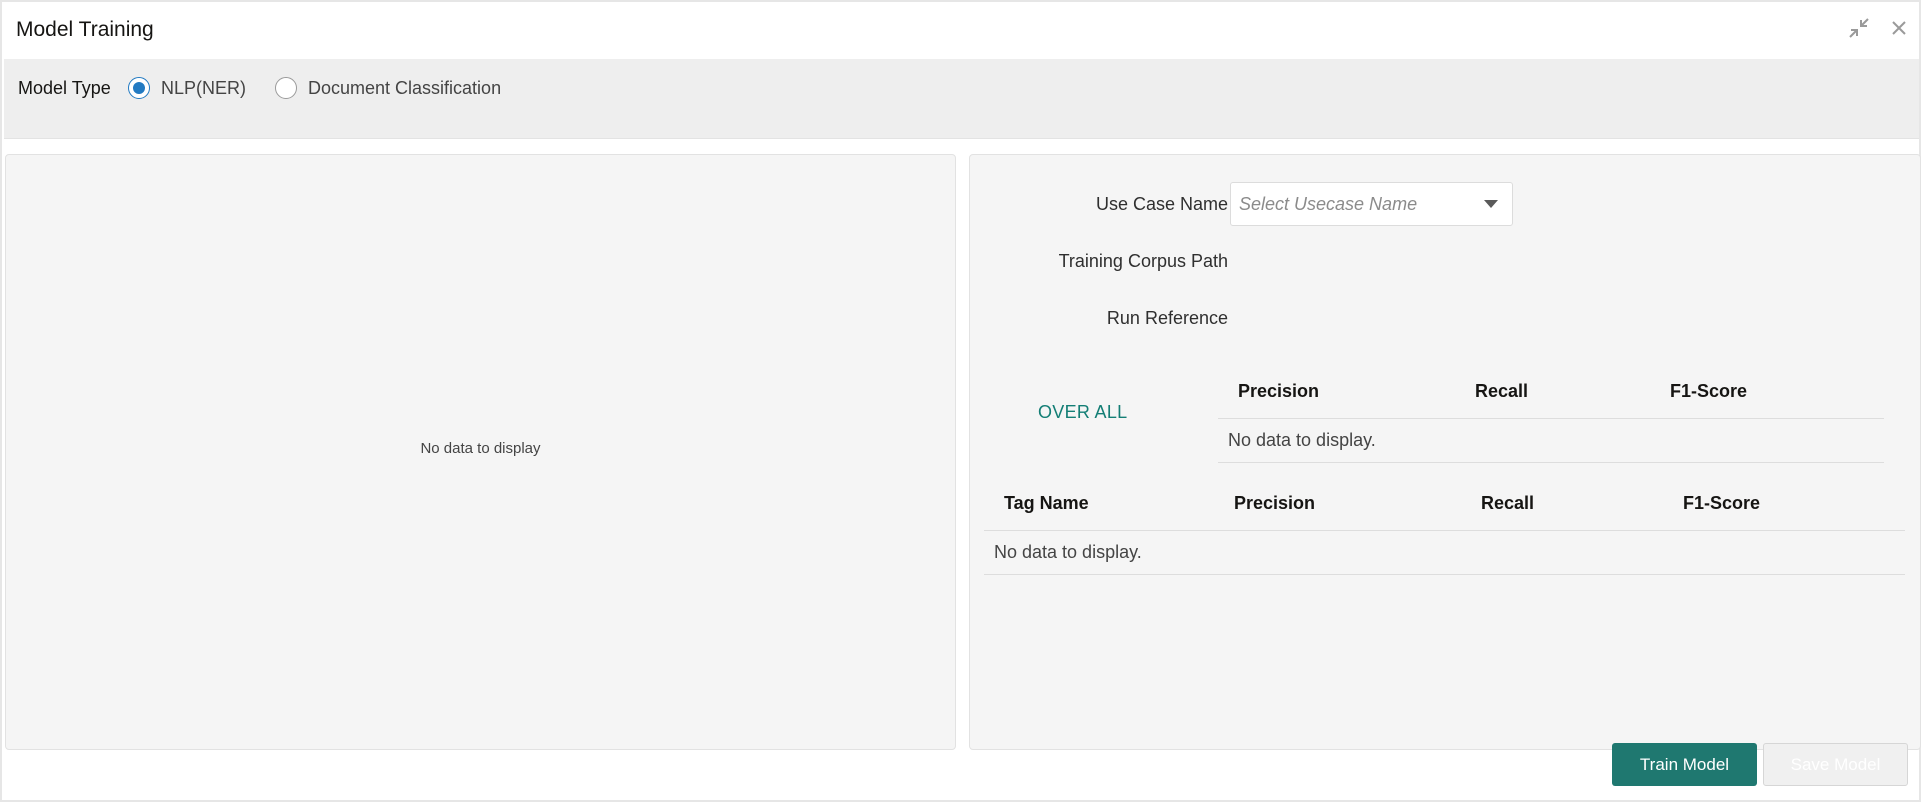 This screenshot has height=802, width=1921. I want to click on model-type-label: Model Type, so click(64, 88).